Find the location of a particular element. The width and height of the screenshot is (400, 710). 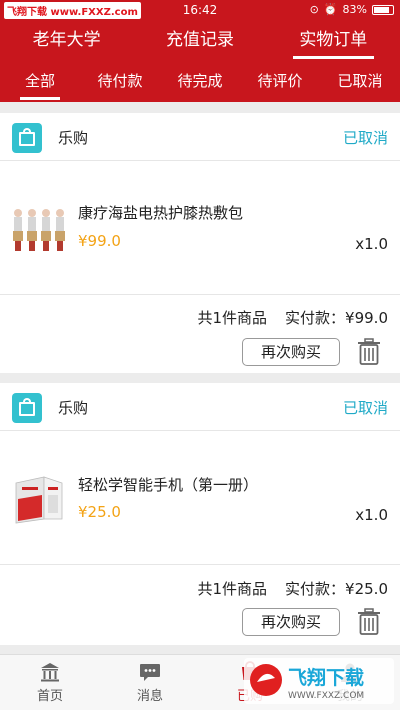

paid-amount: 实付款：¥25.0 is located at coordinates (336, 589).